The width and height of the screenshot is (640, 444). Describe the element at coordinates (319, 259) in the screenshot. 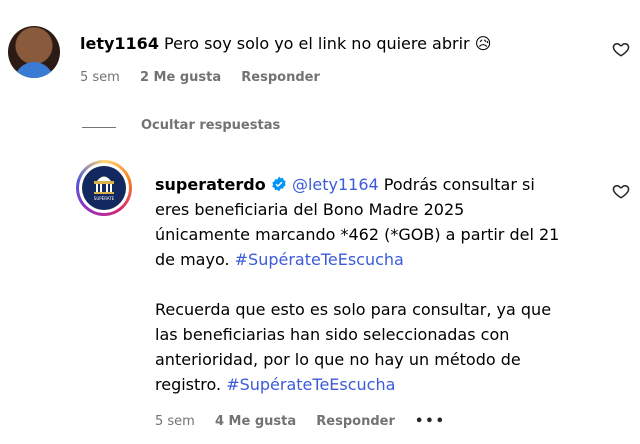

I see `hashtag-link-1: #SupérateTeEscucha` at that location.